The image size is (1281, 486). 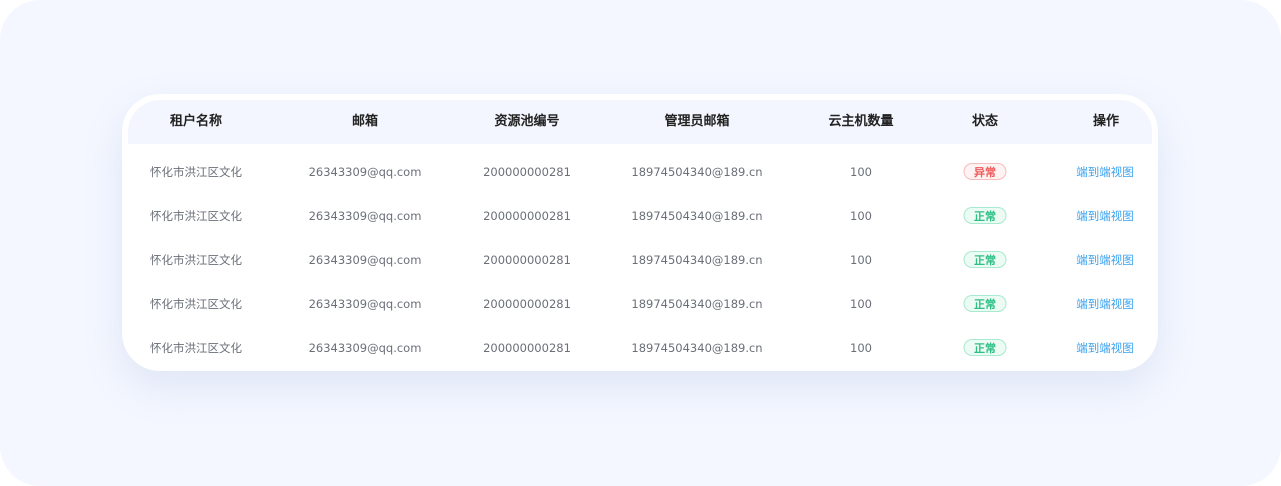 I want to click on table-header: 租户名称 邮箱 资源池编号 管理员邮箱 云主机数量 状态 操作, so click(x=640, y=122).